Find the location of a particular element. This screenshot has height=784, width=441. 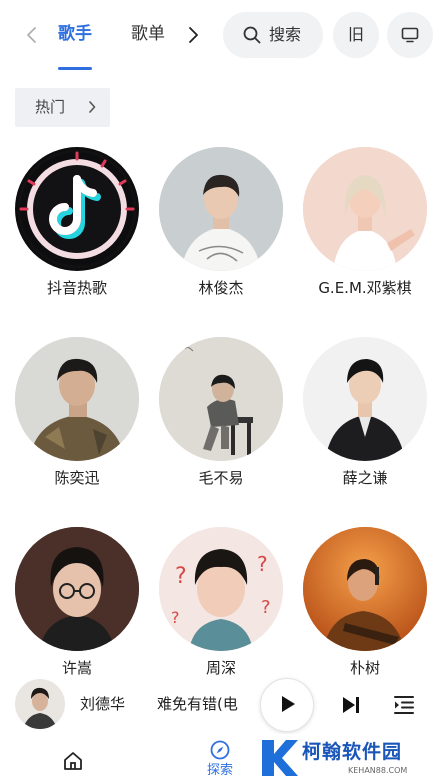

active-tab-indicator is located at coordinates (75, 68).